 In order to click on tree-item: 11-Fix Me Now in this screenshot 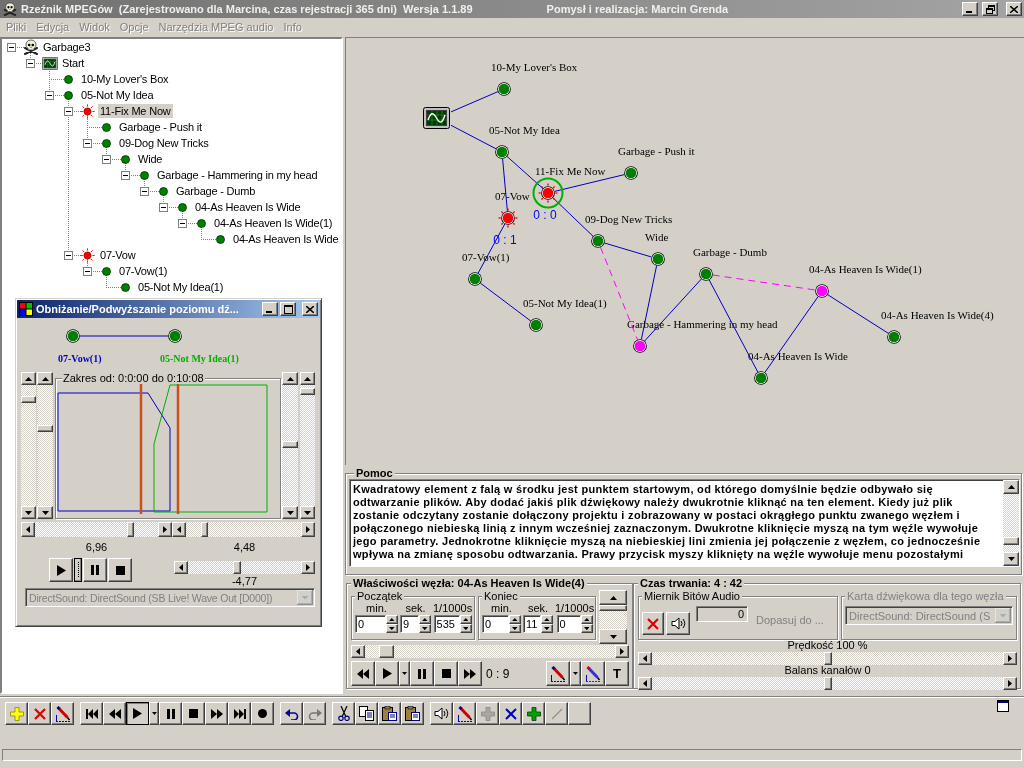, I will do `click(135, 111)`.